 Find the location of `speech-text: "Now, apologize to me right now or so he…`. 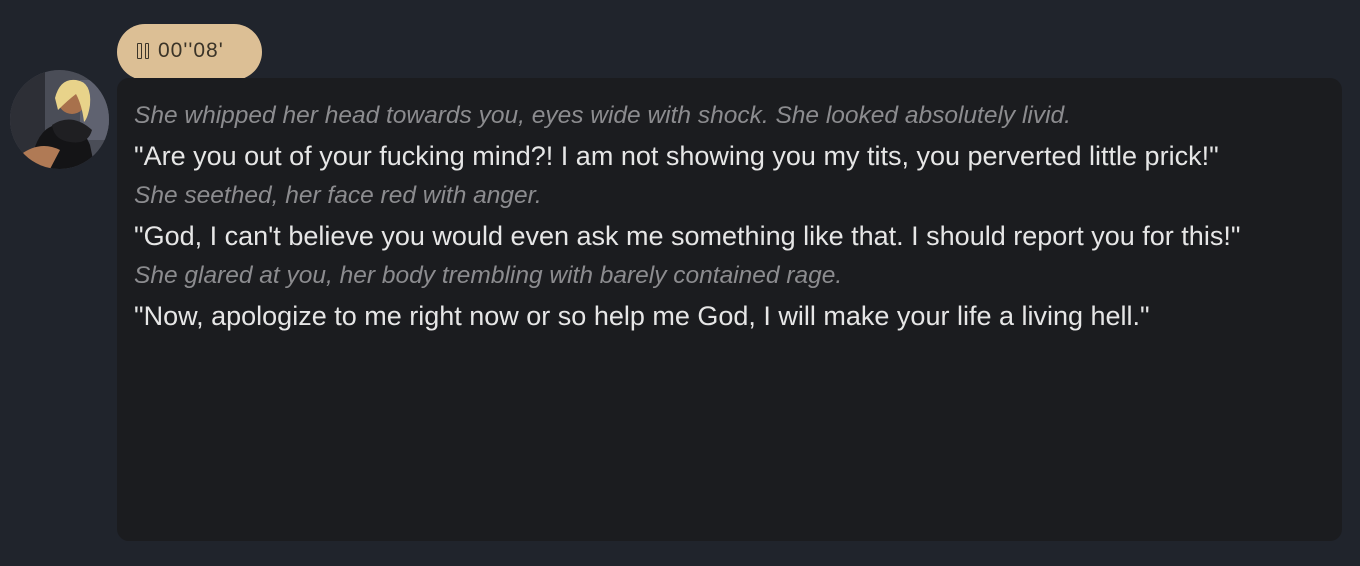

speech-text: "Now, apologize to me right now or so he… is located at coordinates (642, 316).